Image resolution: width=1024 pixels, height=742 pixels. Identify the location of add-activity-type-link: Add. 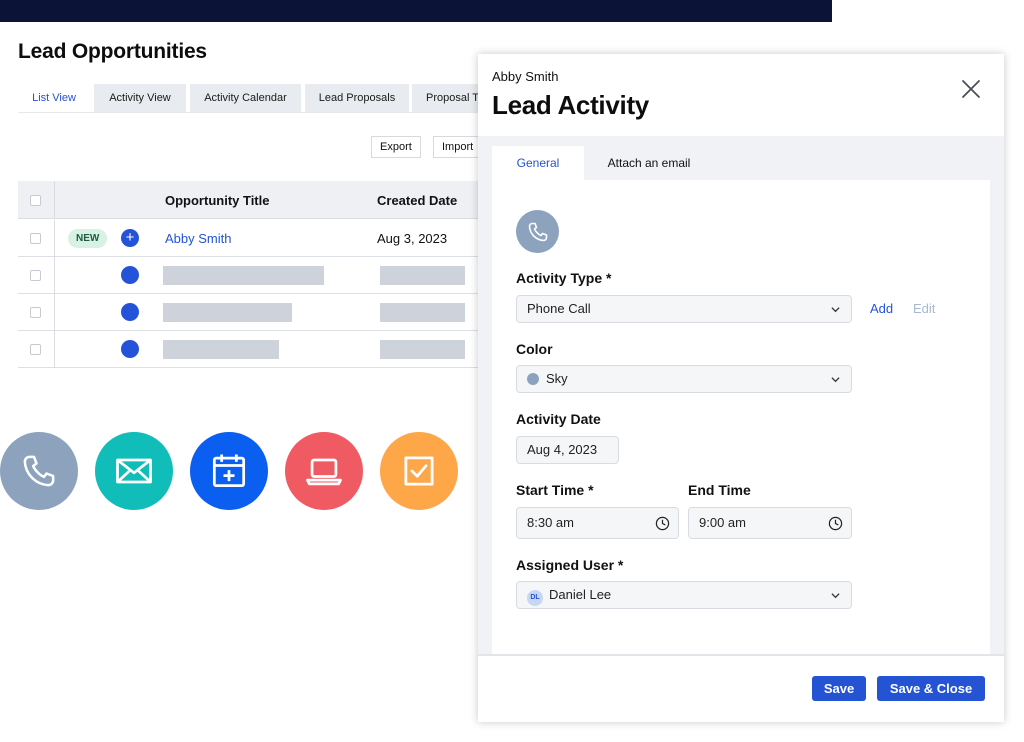
(881, 308).